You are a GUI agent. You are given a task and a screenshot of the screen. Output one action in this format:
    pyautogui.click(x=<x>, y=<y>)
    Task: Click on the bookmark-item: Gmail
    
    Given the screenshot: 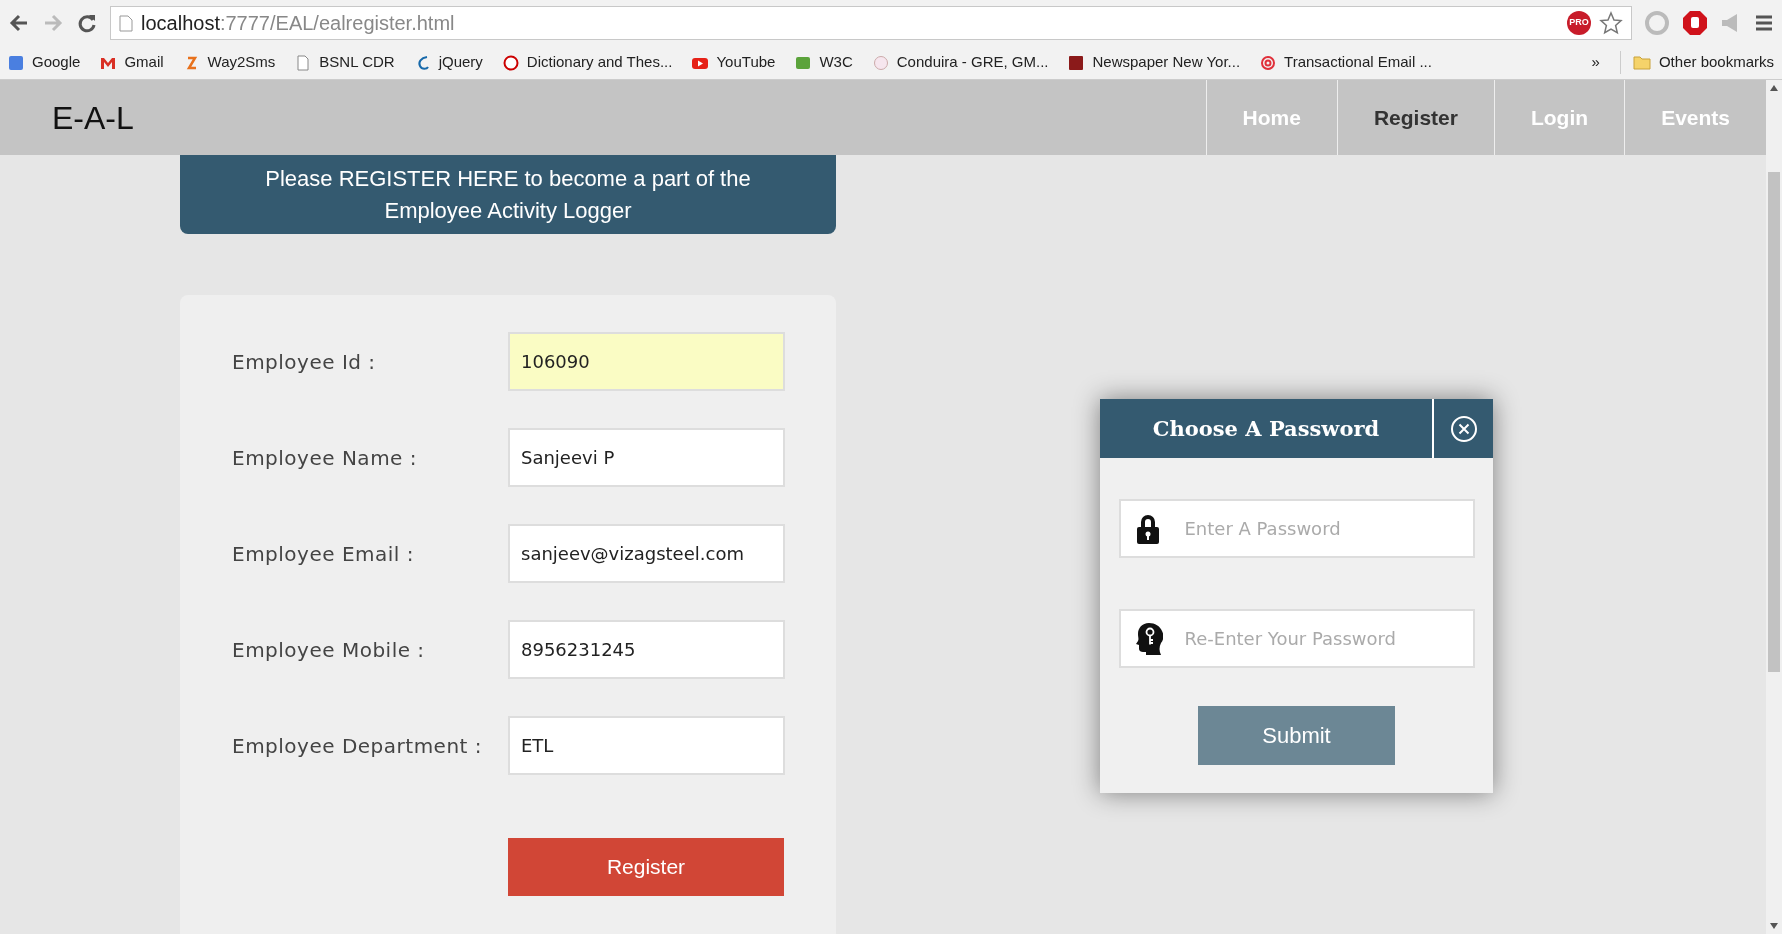 What is the action you would take?
    pyautogui.click(x=132, y=62)
    